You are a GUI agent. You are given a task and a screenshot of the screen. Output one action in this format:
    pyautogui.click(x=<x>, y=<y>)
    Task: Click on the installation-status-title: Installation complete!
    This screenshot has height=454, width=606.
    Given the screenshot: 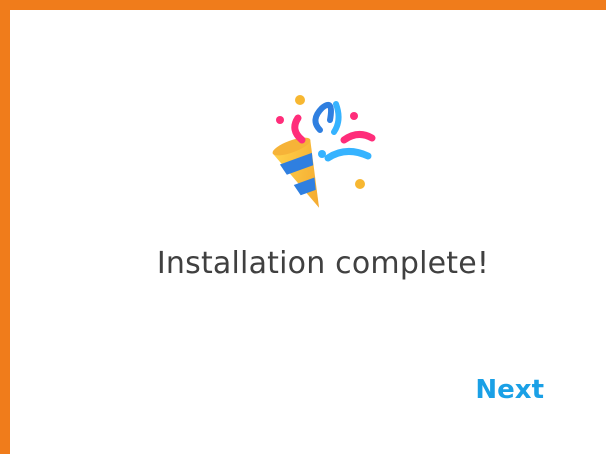 What is the action you would take?
    pyautogui.click(x=323, y=263)
    